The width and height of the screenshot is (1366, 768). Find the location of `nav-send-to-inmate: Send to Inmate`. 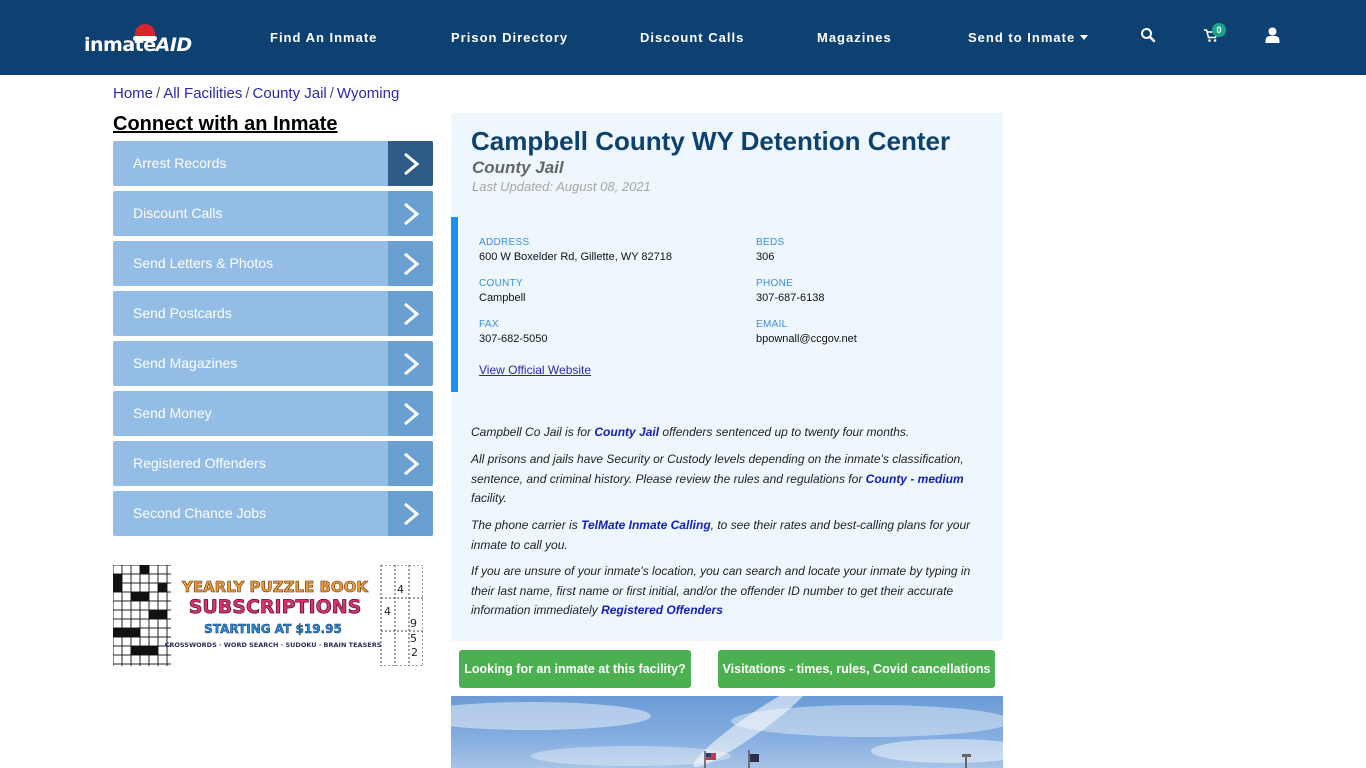

nav-send-to-inmate: Send to Inmate is located at coordinates (1028, 37).